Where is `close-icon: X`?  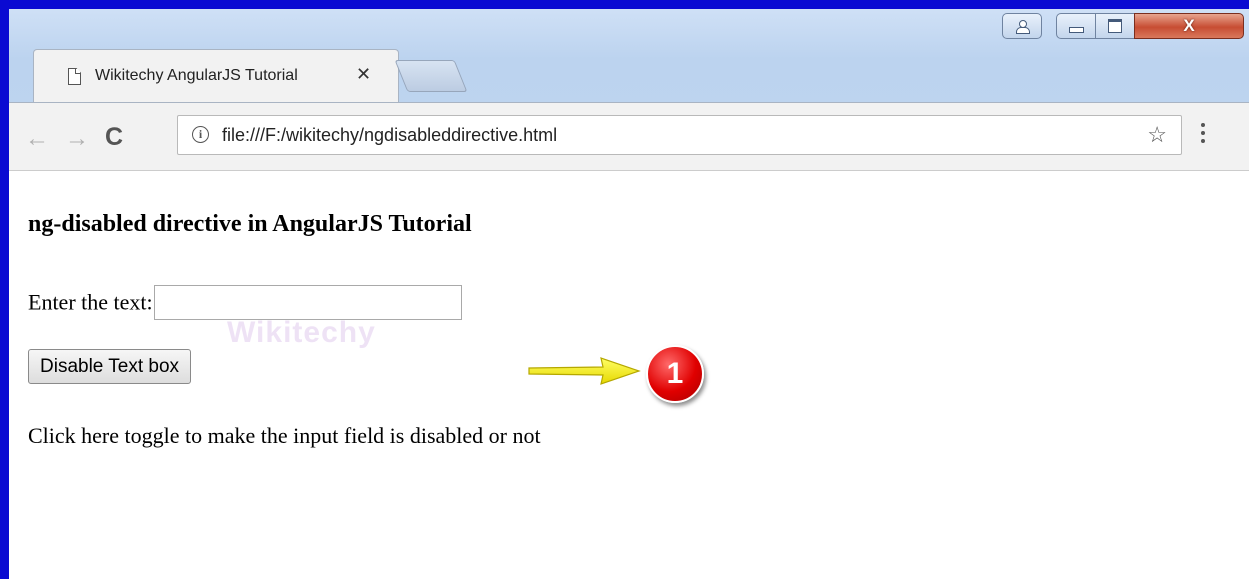 close-icon: X is located at coordinates (1189, 25).